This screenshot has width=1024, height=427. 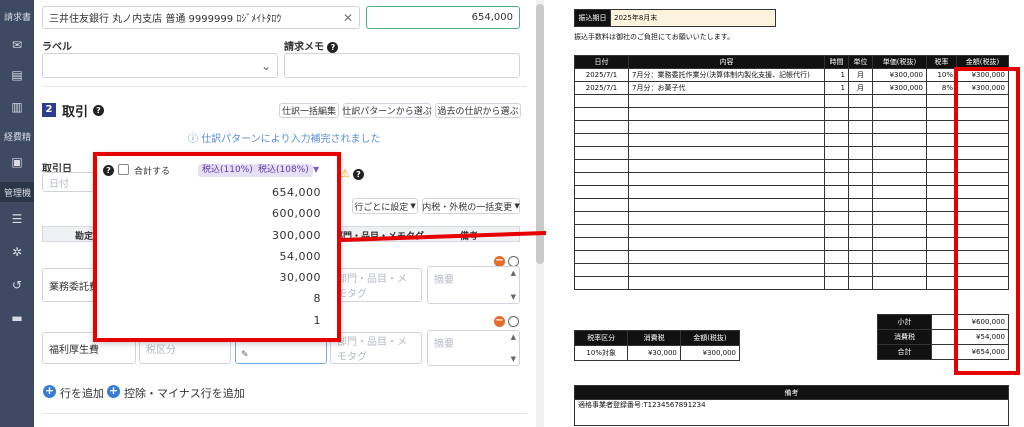 I want to click on due-label: 振込期日, so click(x=592, y=18).